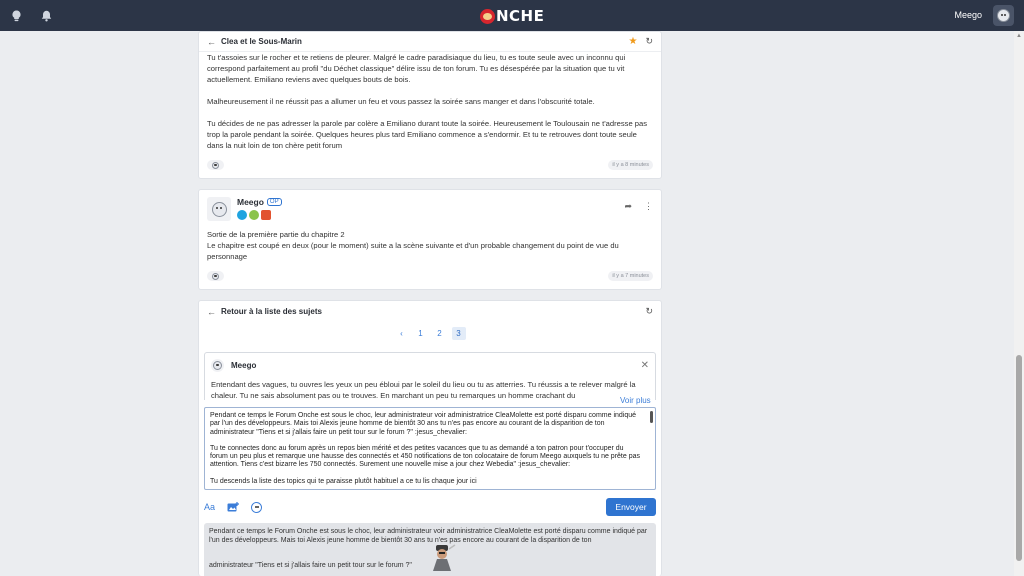  I want to click on top-navbar: NCHE Meego, so click(512, 15).